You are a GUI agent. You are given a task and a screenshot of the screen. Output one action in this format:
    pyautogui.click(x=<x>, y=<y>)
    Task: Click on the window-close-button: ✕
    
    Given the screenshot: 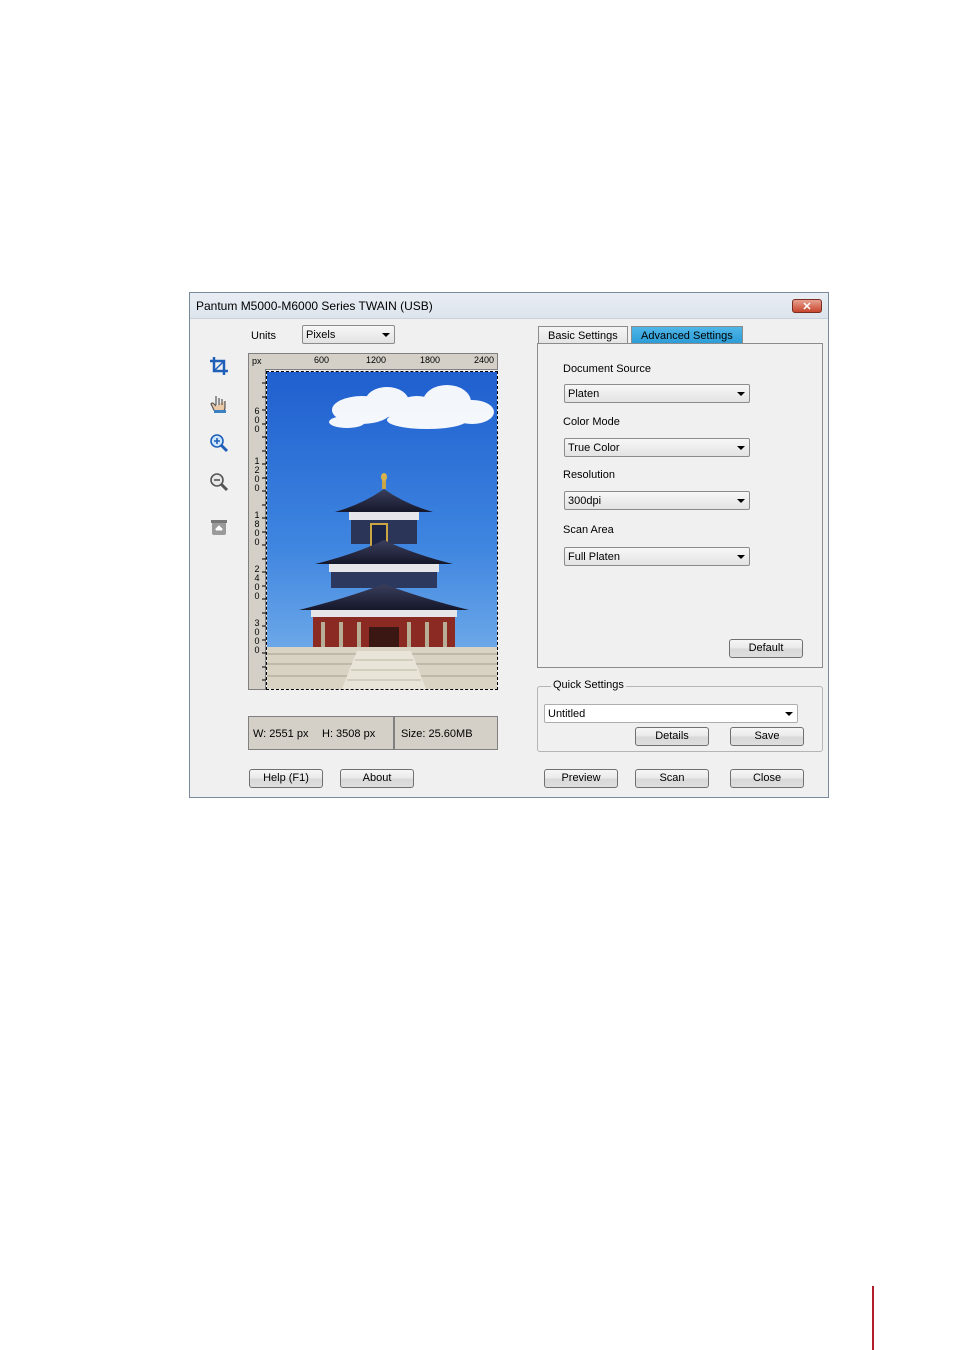 What is the action you would take?
    pyautogui.click(x=807, y=306)
    